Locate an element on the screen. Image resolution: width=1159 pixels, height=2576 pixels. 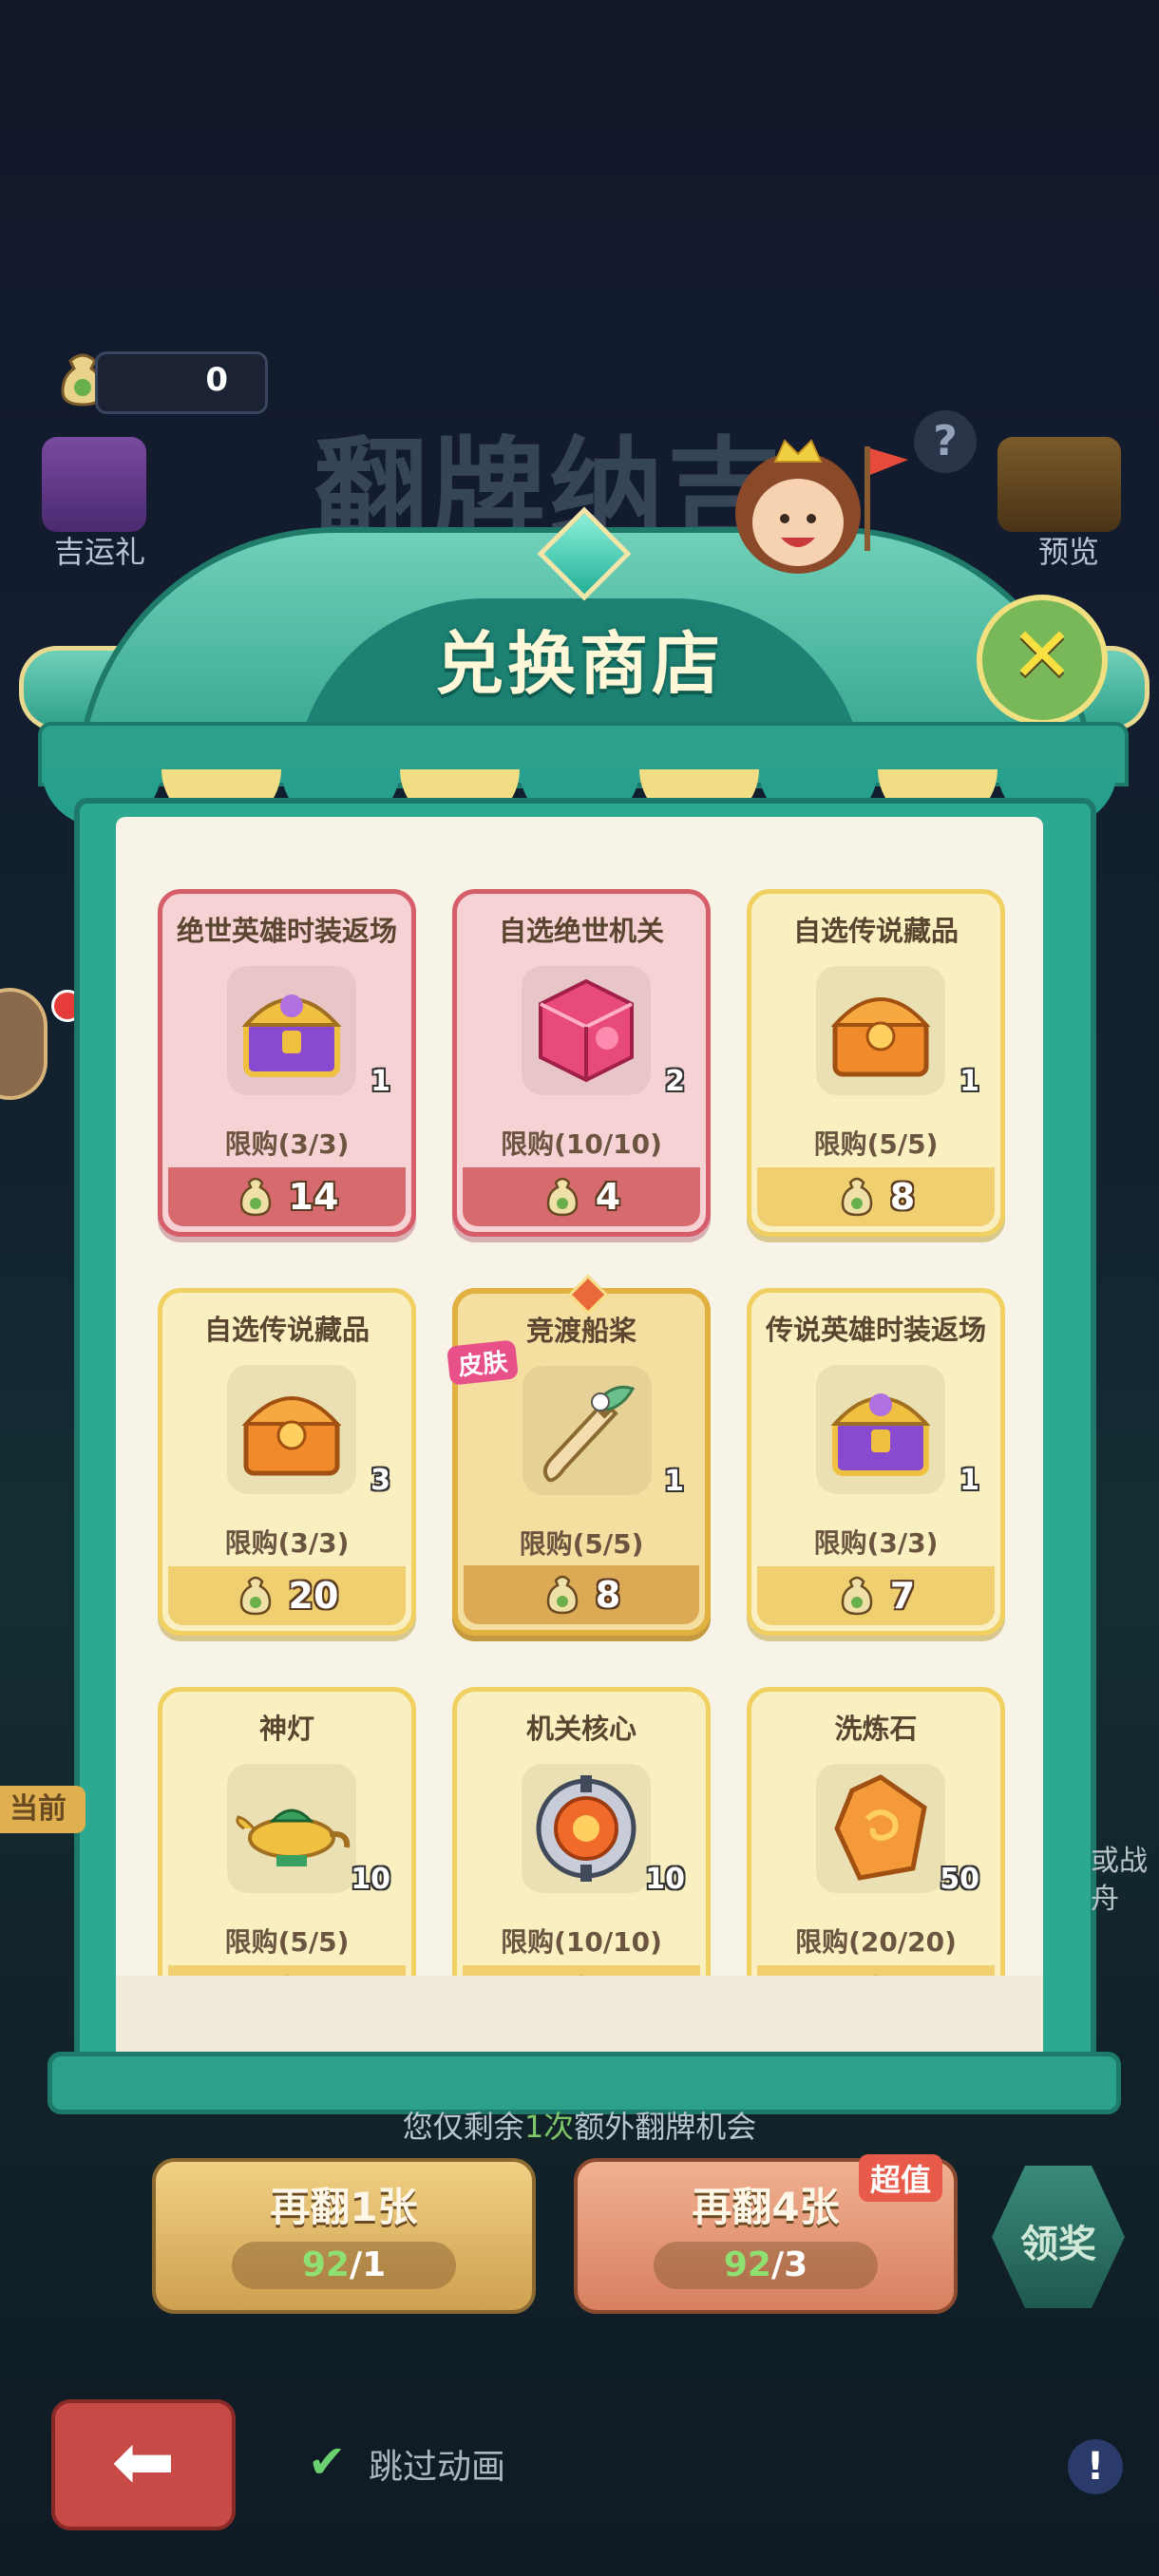
shop-item-card-featured: 竞渡船桨 皮肤 1 限购(5/5) 8 is located at coordinates (578, 1455).